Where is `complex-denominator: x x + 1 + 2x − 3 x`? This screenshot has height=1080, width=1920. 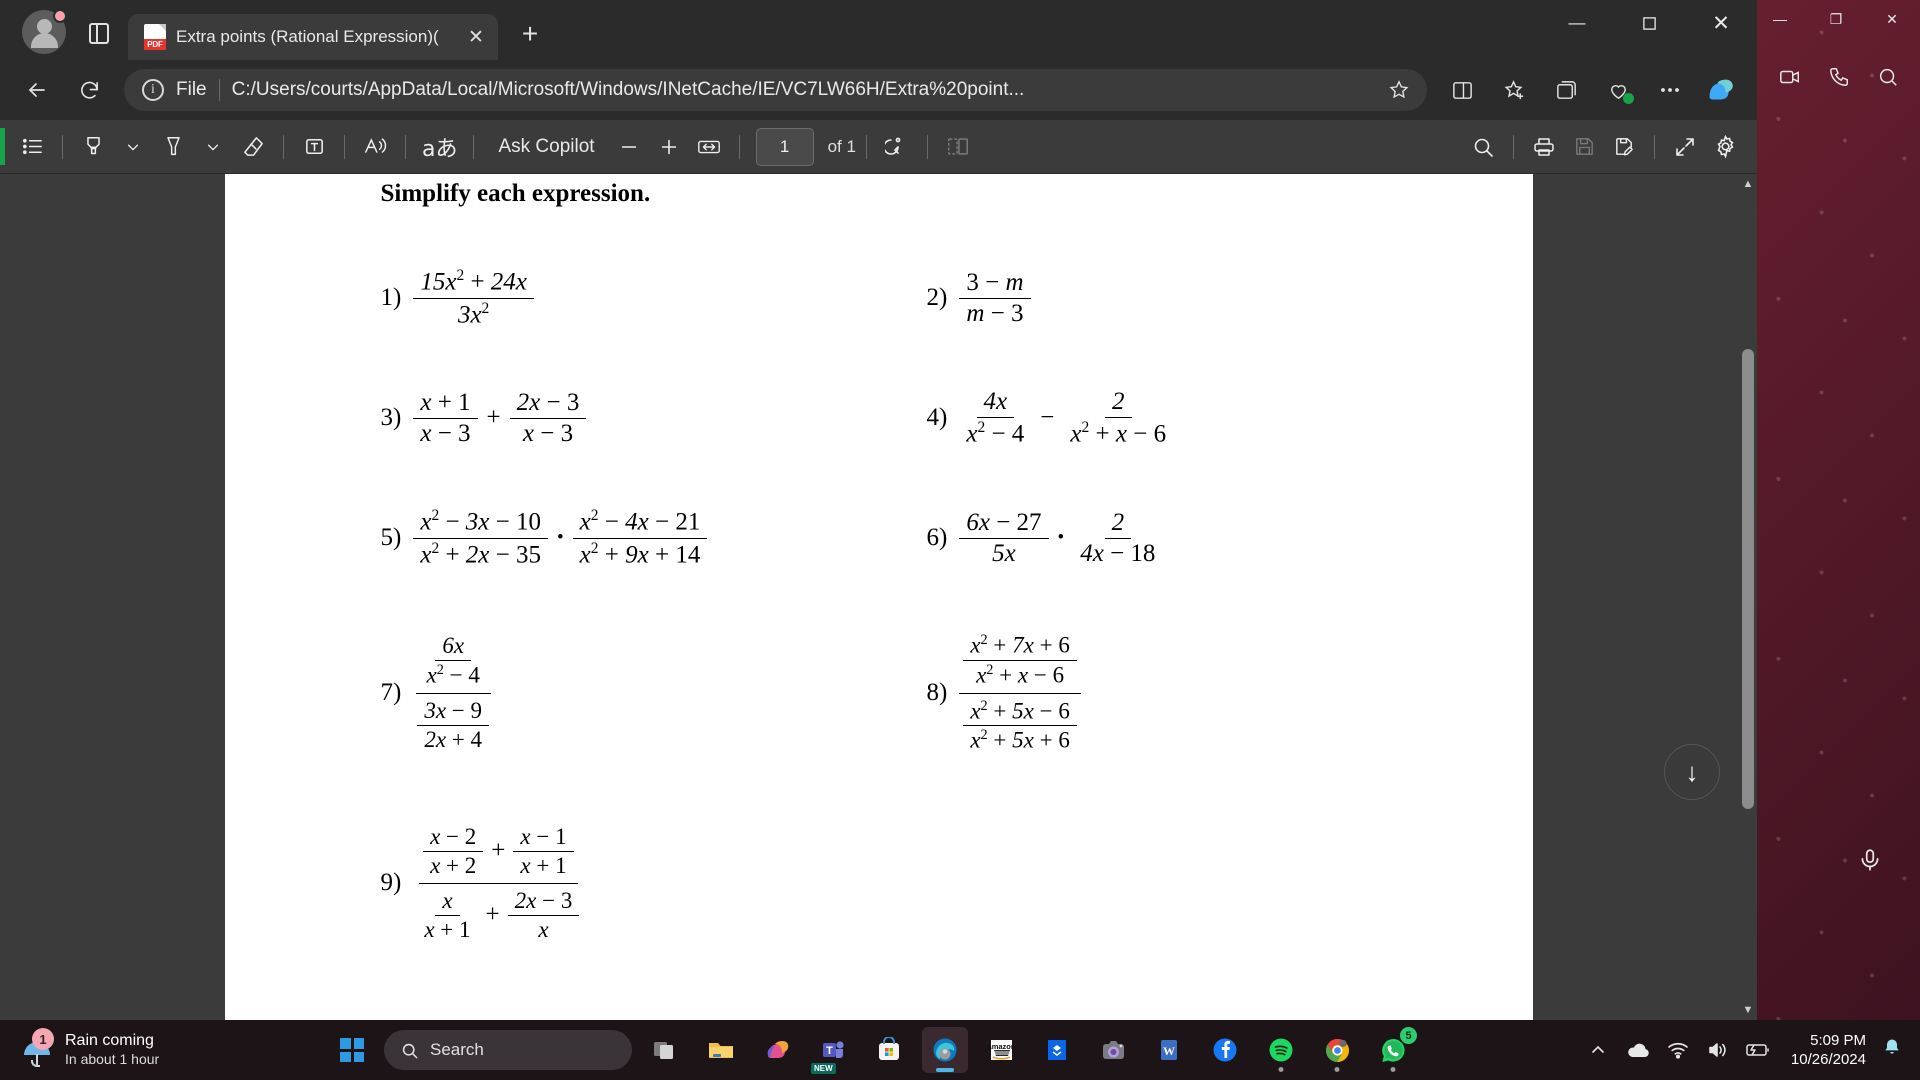
complex-denominator: x x + 1 + 2x − 3 x is located at coordinates (498, 914).